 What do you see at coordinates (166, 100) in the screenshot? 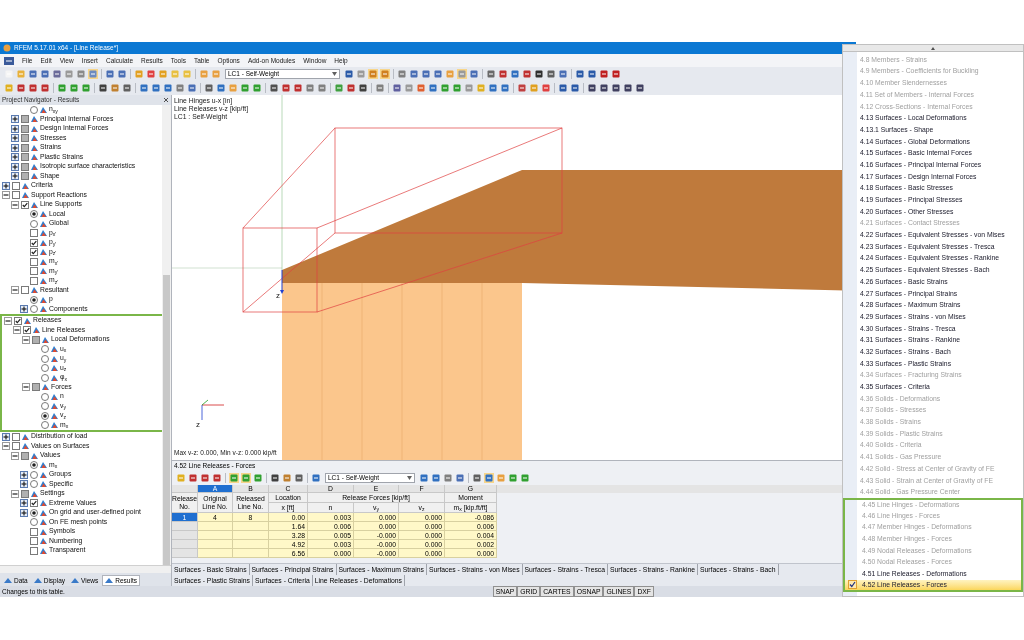
I see `close-icon` at bounding box center [166, 100].